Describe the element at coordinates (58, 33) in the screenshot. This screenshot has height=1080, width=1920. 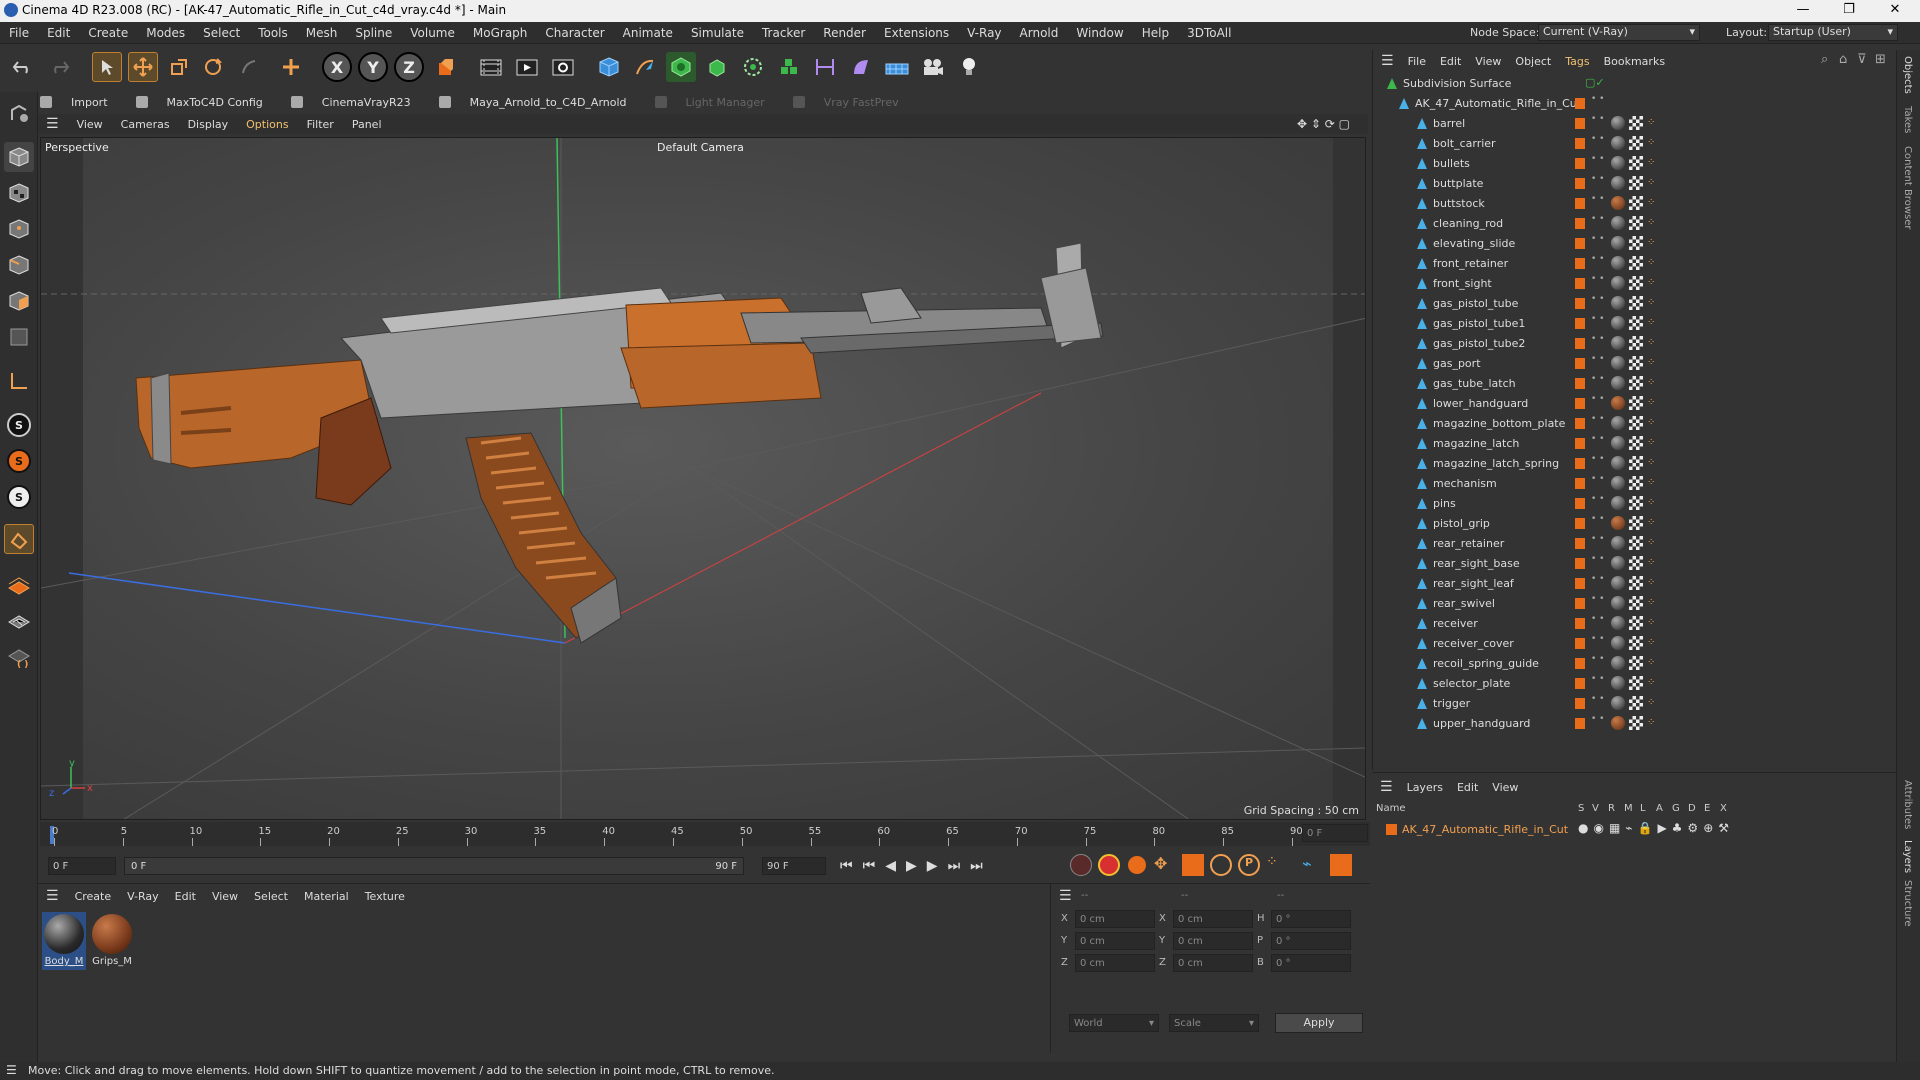
I see `menu-edit: Edit` at that location.